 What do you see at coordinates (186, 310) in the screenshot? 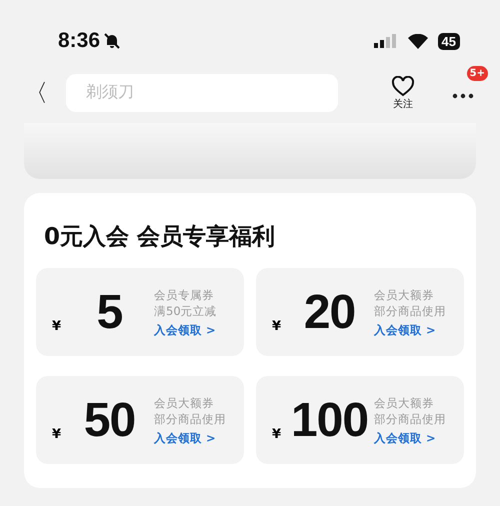
I see `coupon-condition: 满50元立减` at bounding box center [186, 310].